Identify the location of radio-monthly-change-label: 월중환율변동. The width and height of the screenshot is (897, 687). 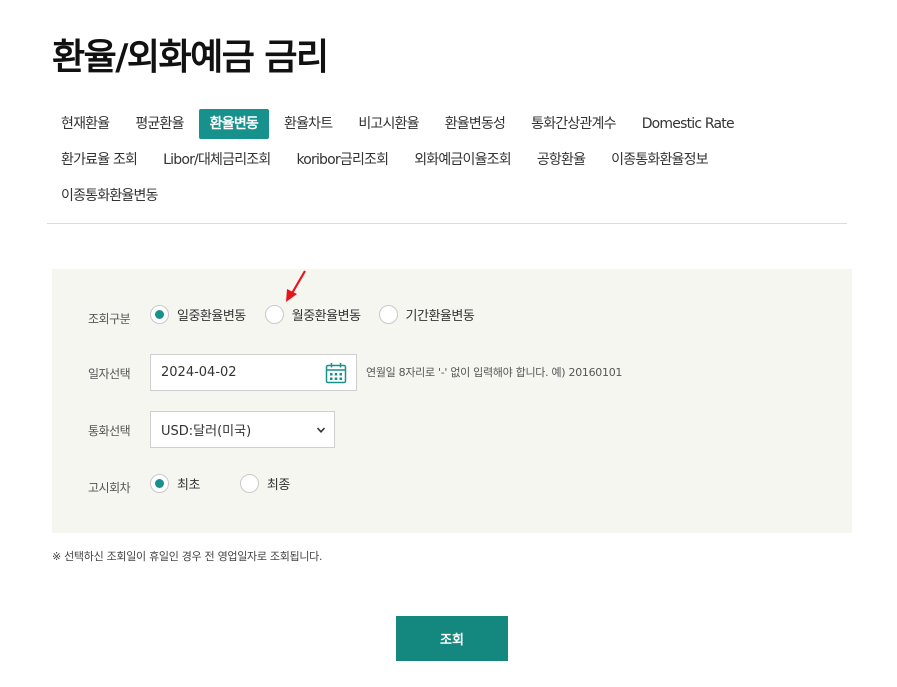
(326, 314).